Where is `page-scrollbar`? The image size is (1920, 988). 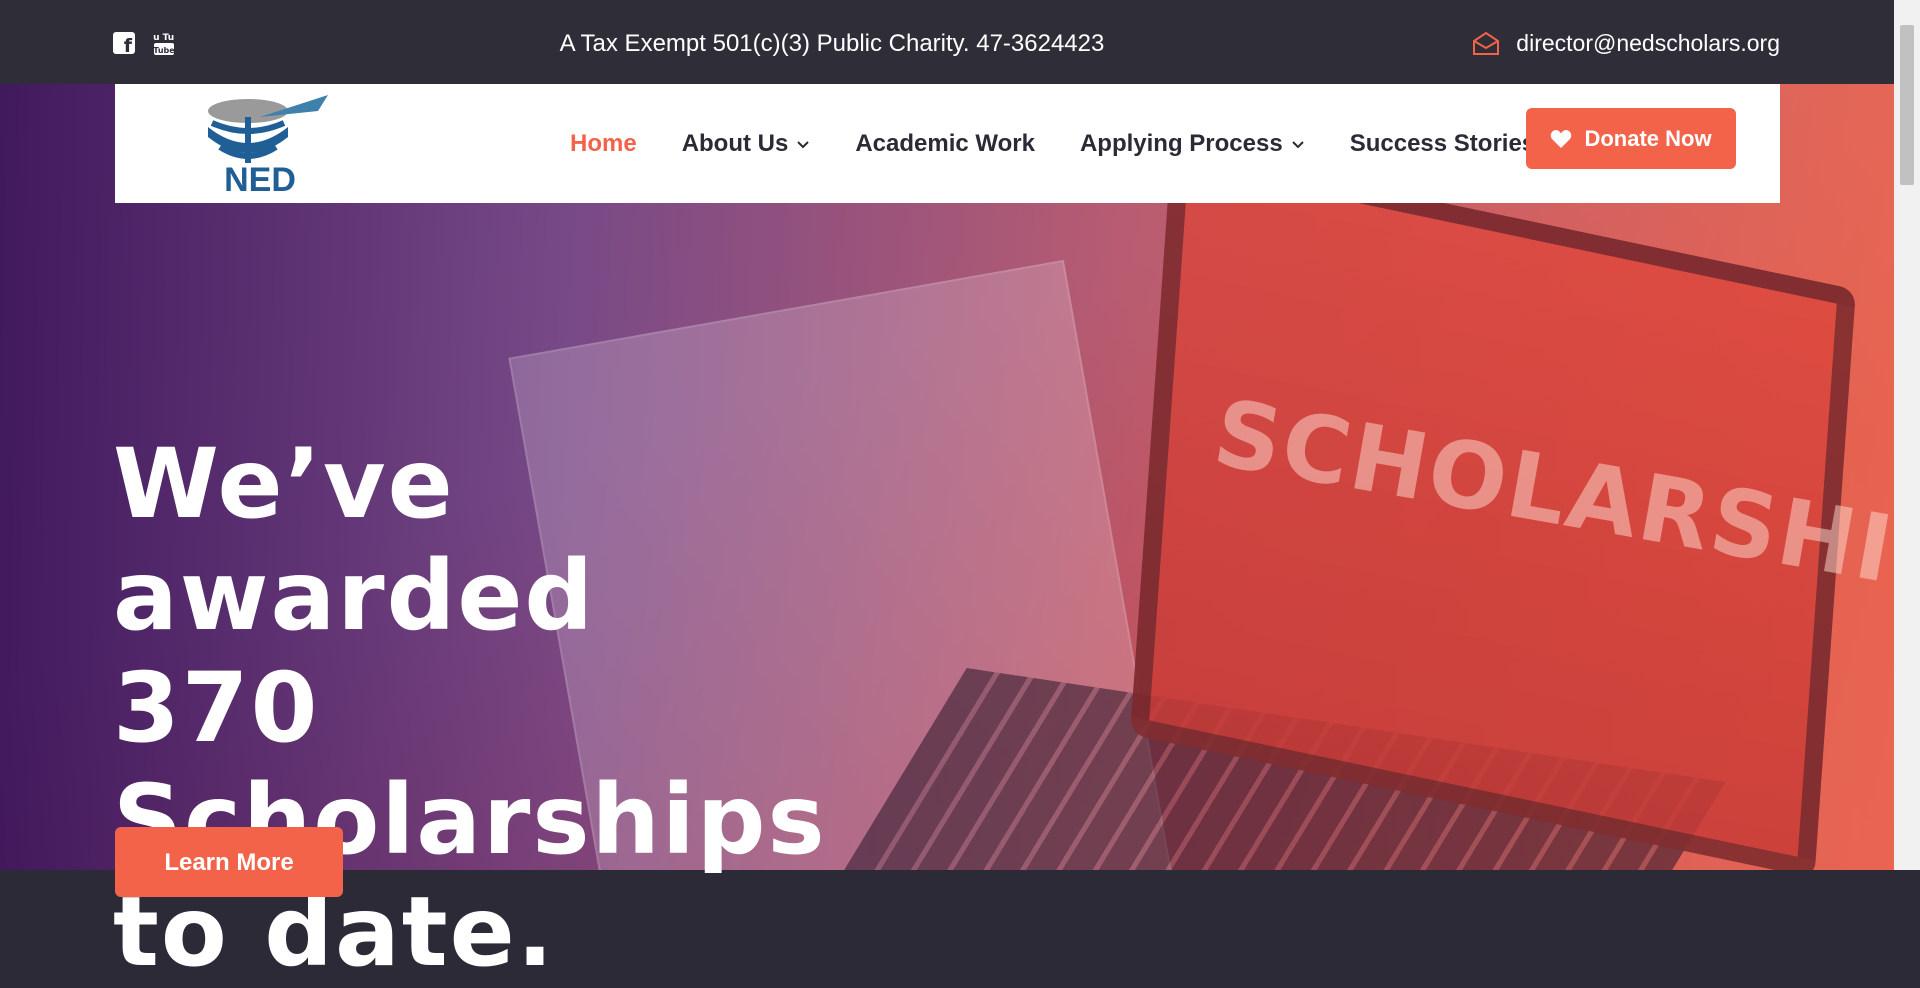
page-scrollbar is located at coordinates (1907, 435).